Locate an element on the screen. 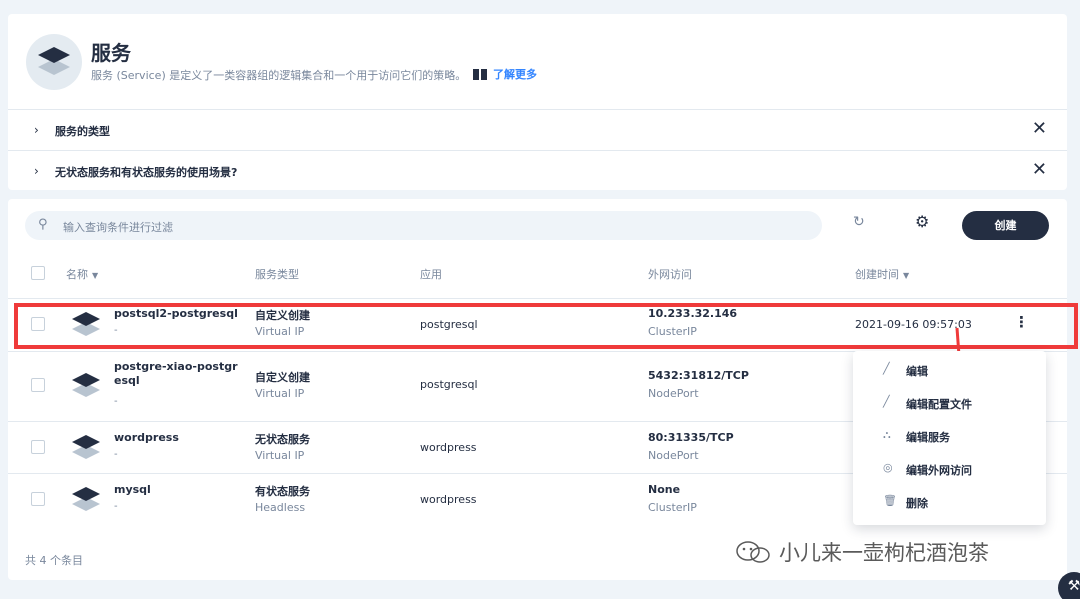 The width and height of the screenshot is (1080, 599). menu-item-label: 编辑外网访问 is located at coordinates (939, 470).